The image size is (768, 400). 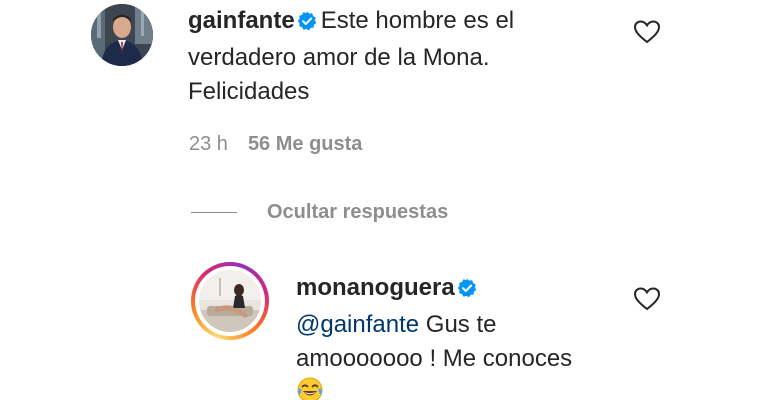 I want to click on avatar-monanoguera, so click(x=230, y=301).